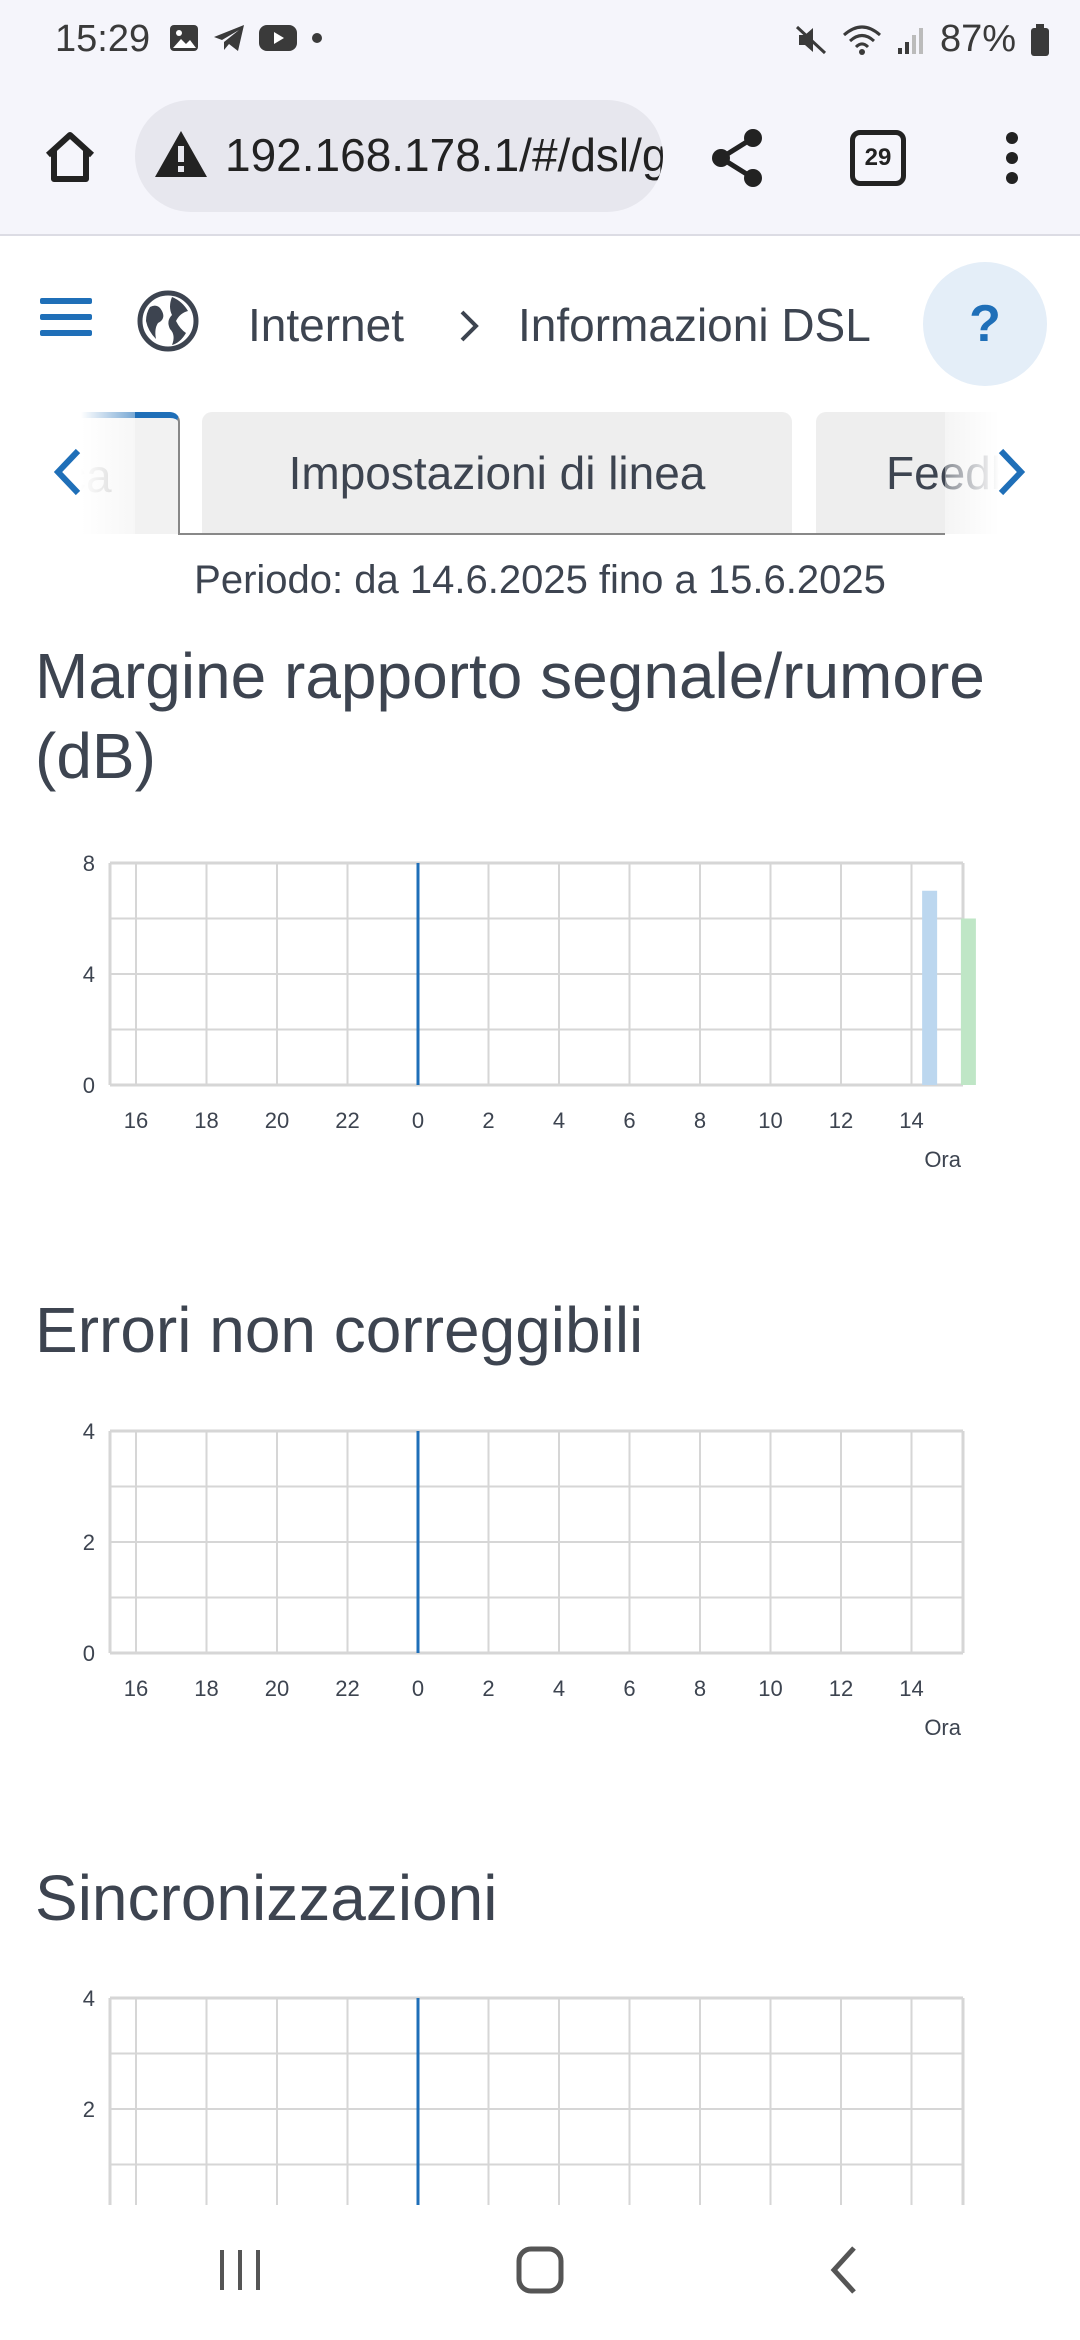 This screenshot has width=1080, height=2340. I want to click on mute-icon, so click(810, 39).